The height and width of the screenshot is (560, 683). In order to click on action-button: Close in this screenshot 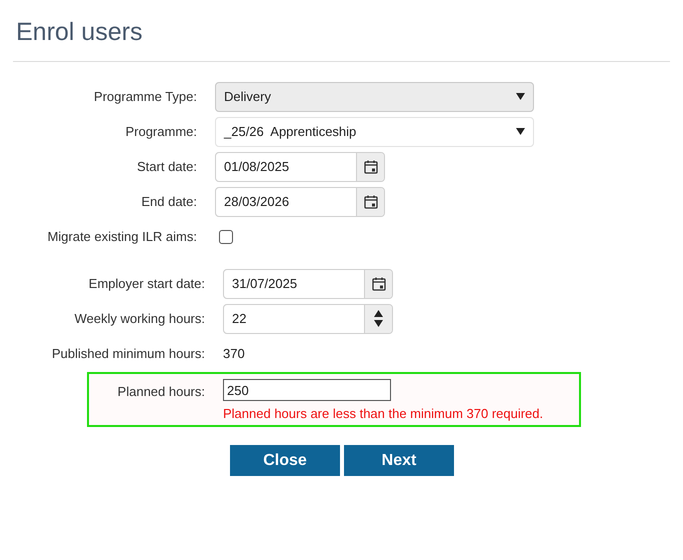, I will do `click(285, 460)`.